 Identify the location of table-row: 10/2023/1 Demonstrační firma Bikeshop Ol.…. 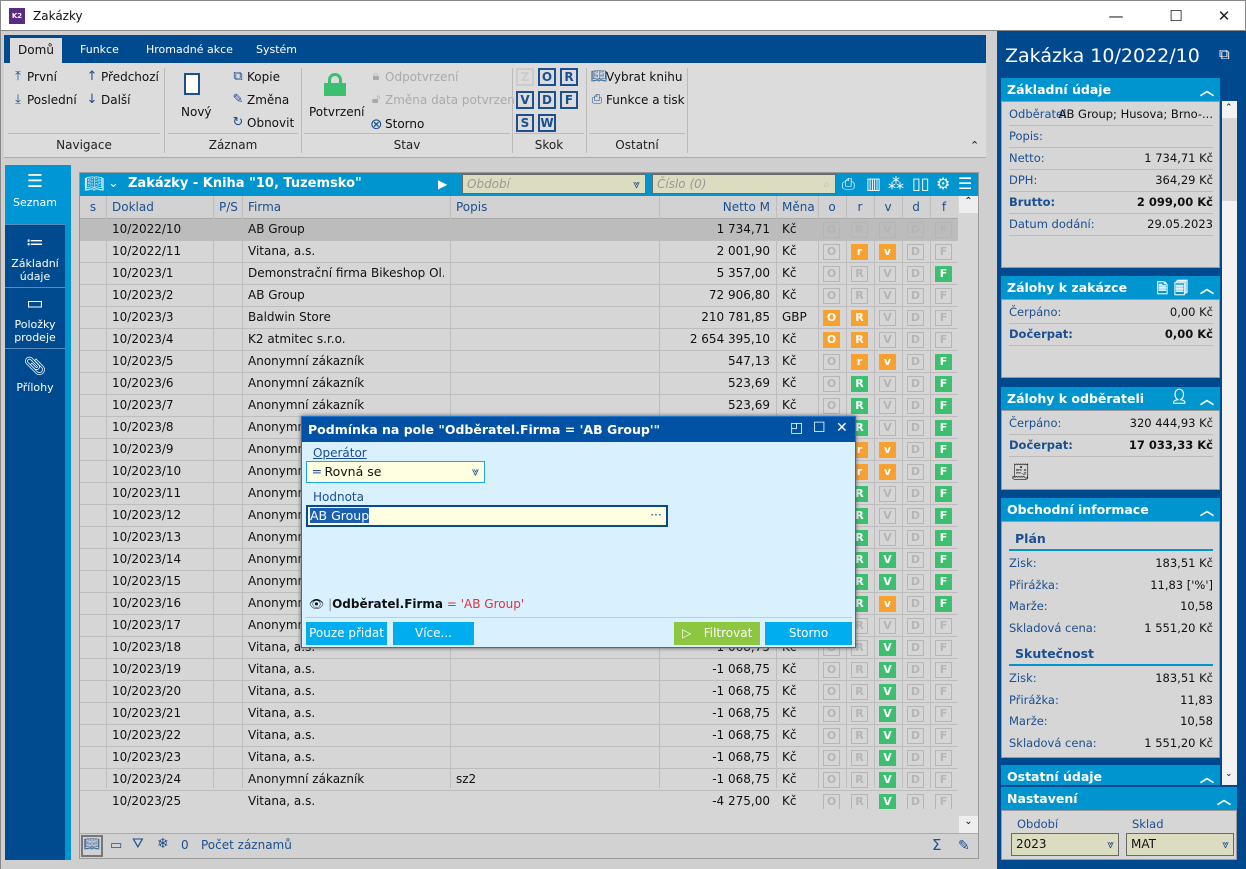
(519, 274).